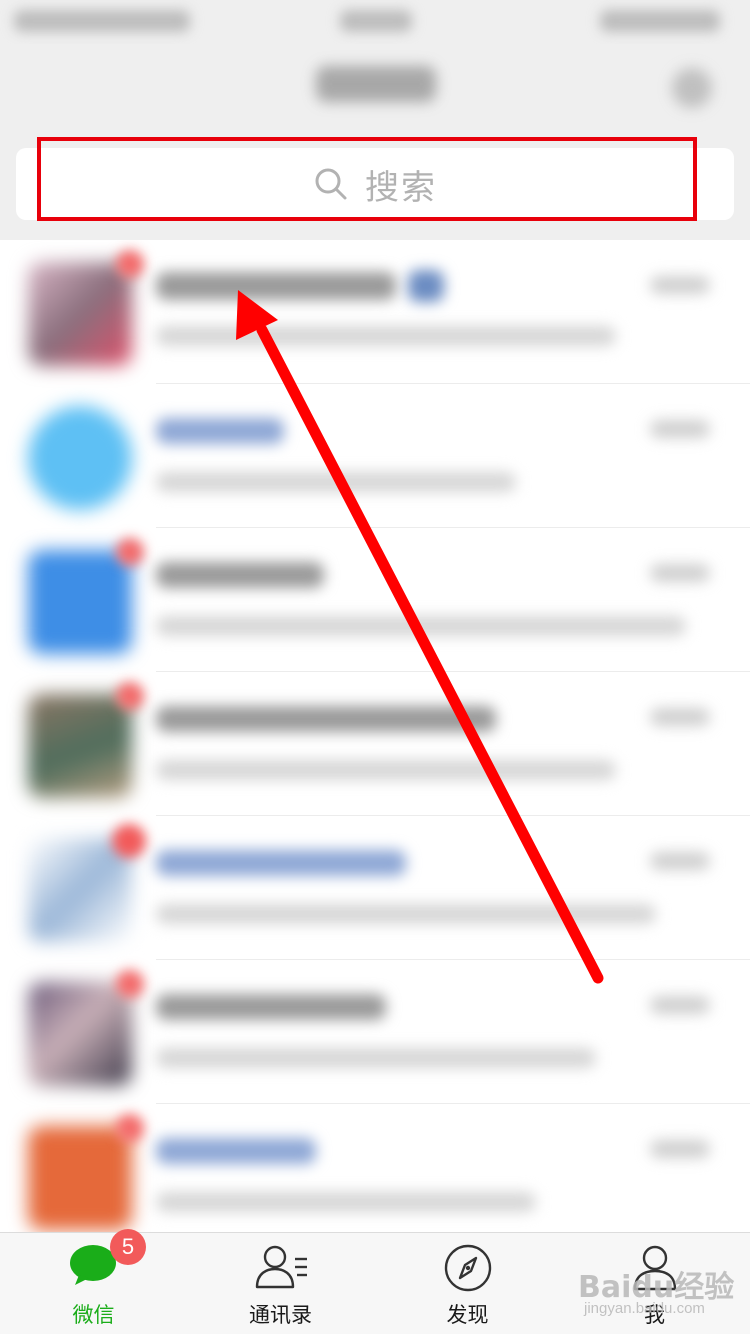 This screenshot has width=750, height=1334. I want to click on tab-label: 通讯录, so click(280, 1315).